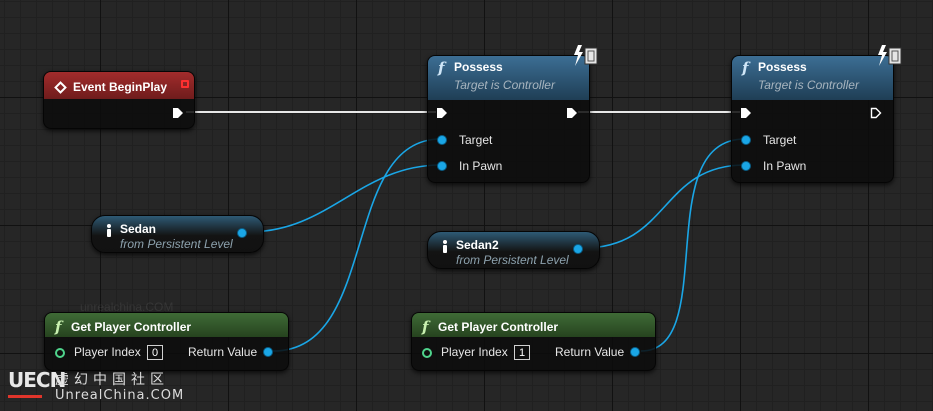 The height and width of the screenshot is (411, 933). Describe the element at coordinates (177, 234) in the screenshot. I see `sedan-variable-node: Sedan from Persistent Level` at that location.